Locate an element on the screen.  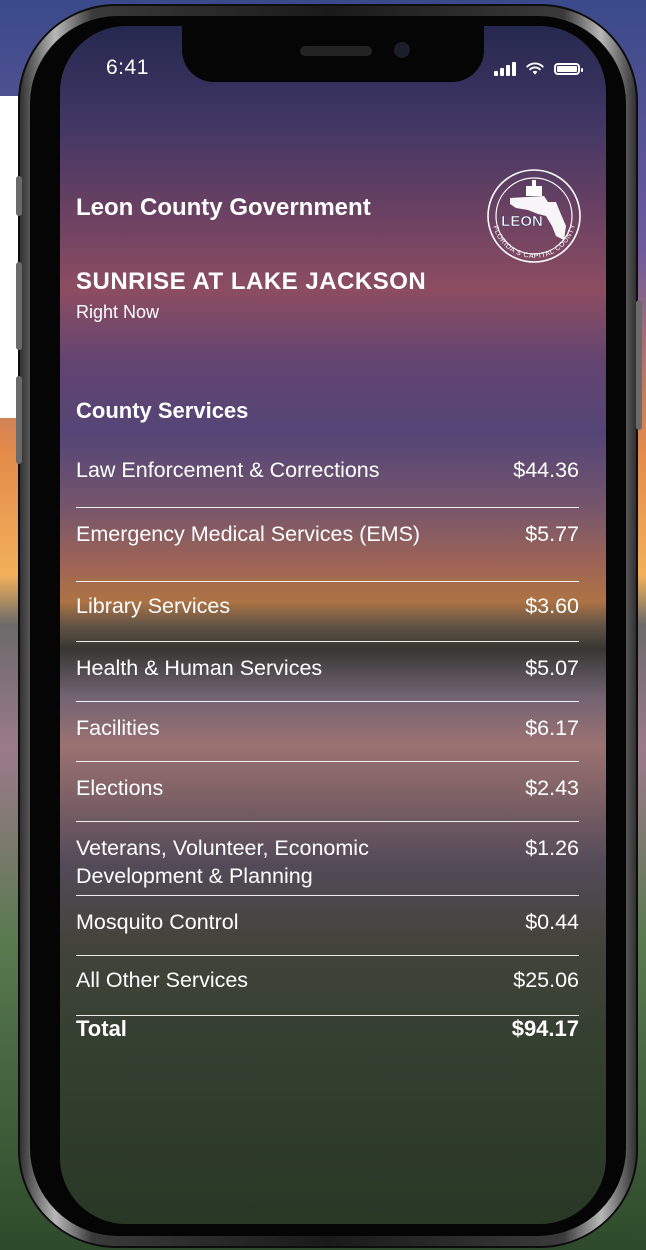
front-camera is located at coordinates (402, 50).